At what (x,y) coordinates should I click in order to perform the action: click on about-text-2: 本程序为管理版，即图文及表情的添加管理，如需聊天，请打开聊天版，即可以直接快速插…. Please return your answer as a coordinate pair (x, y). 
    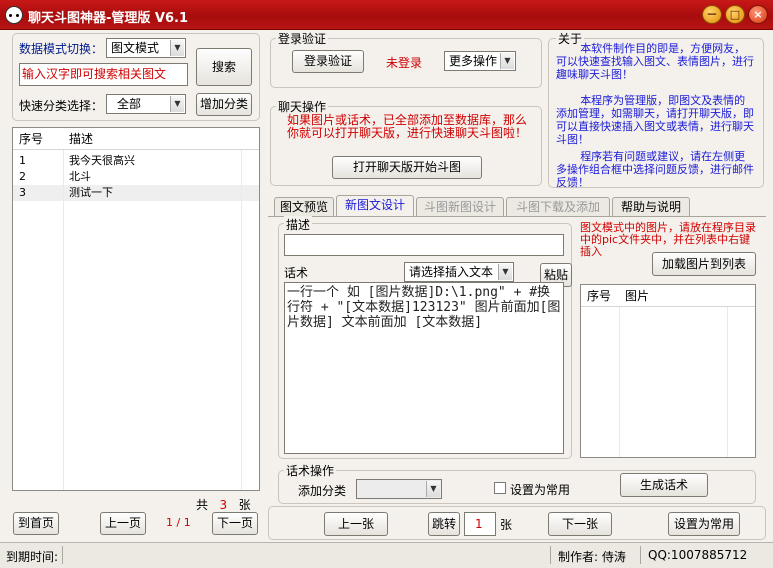
    Looking at the image, I should click on (655, 120).